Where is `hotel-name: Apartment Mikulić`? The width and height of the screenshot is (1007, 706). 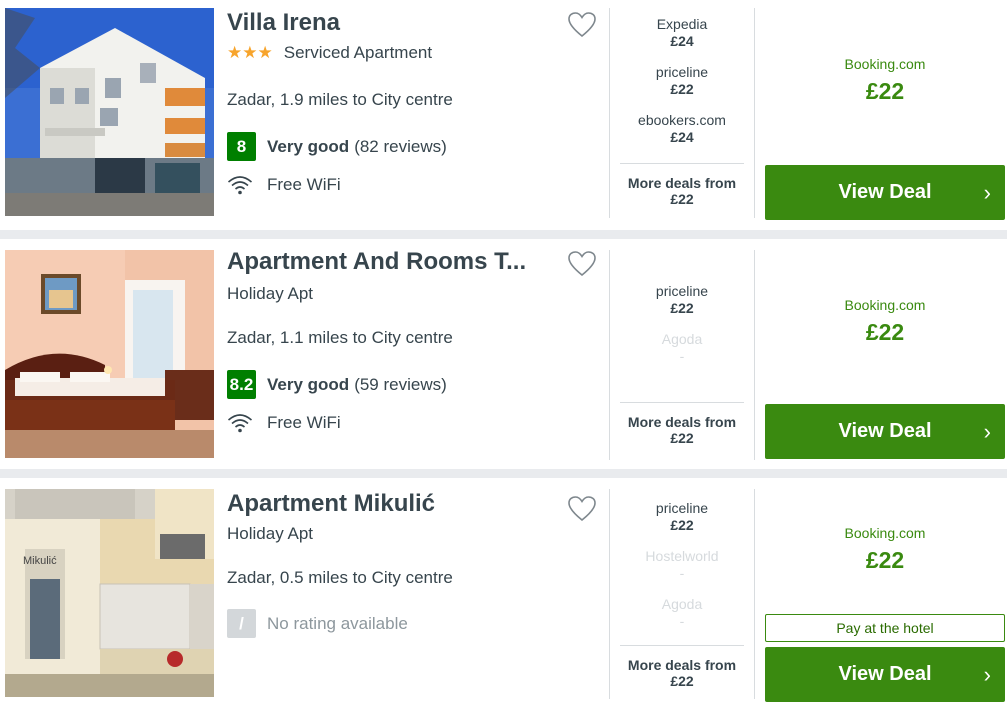
hotel-name: Apartment Mikulić is located at coordinates (389, 504).